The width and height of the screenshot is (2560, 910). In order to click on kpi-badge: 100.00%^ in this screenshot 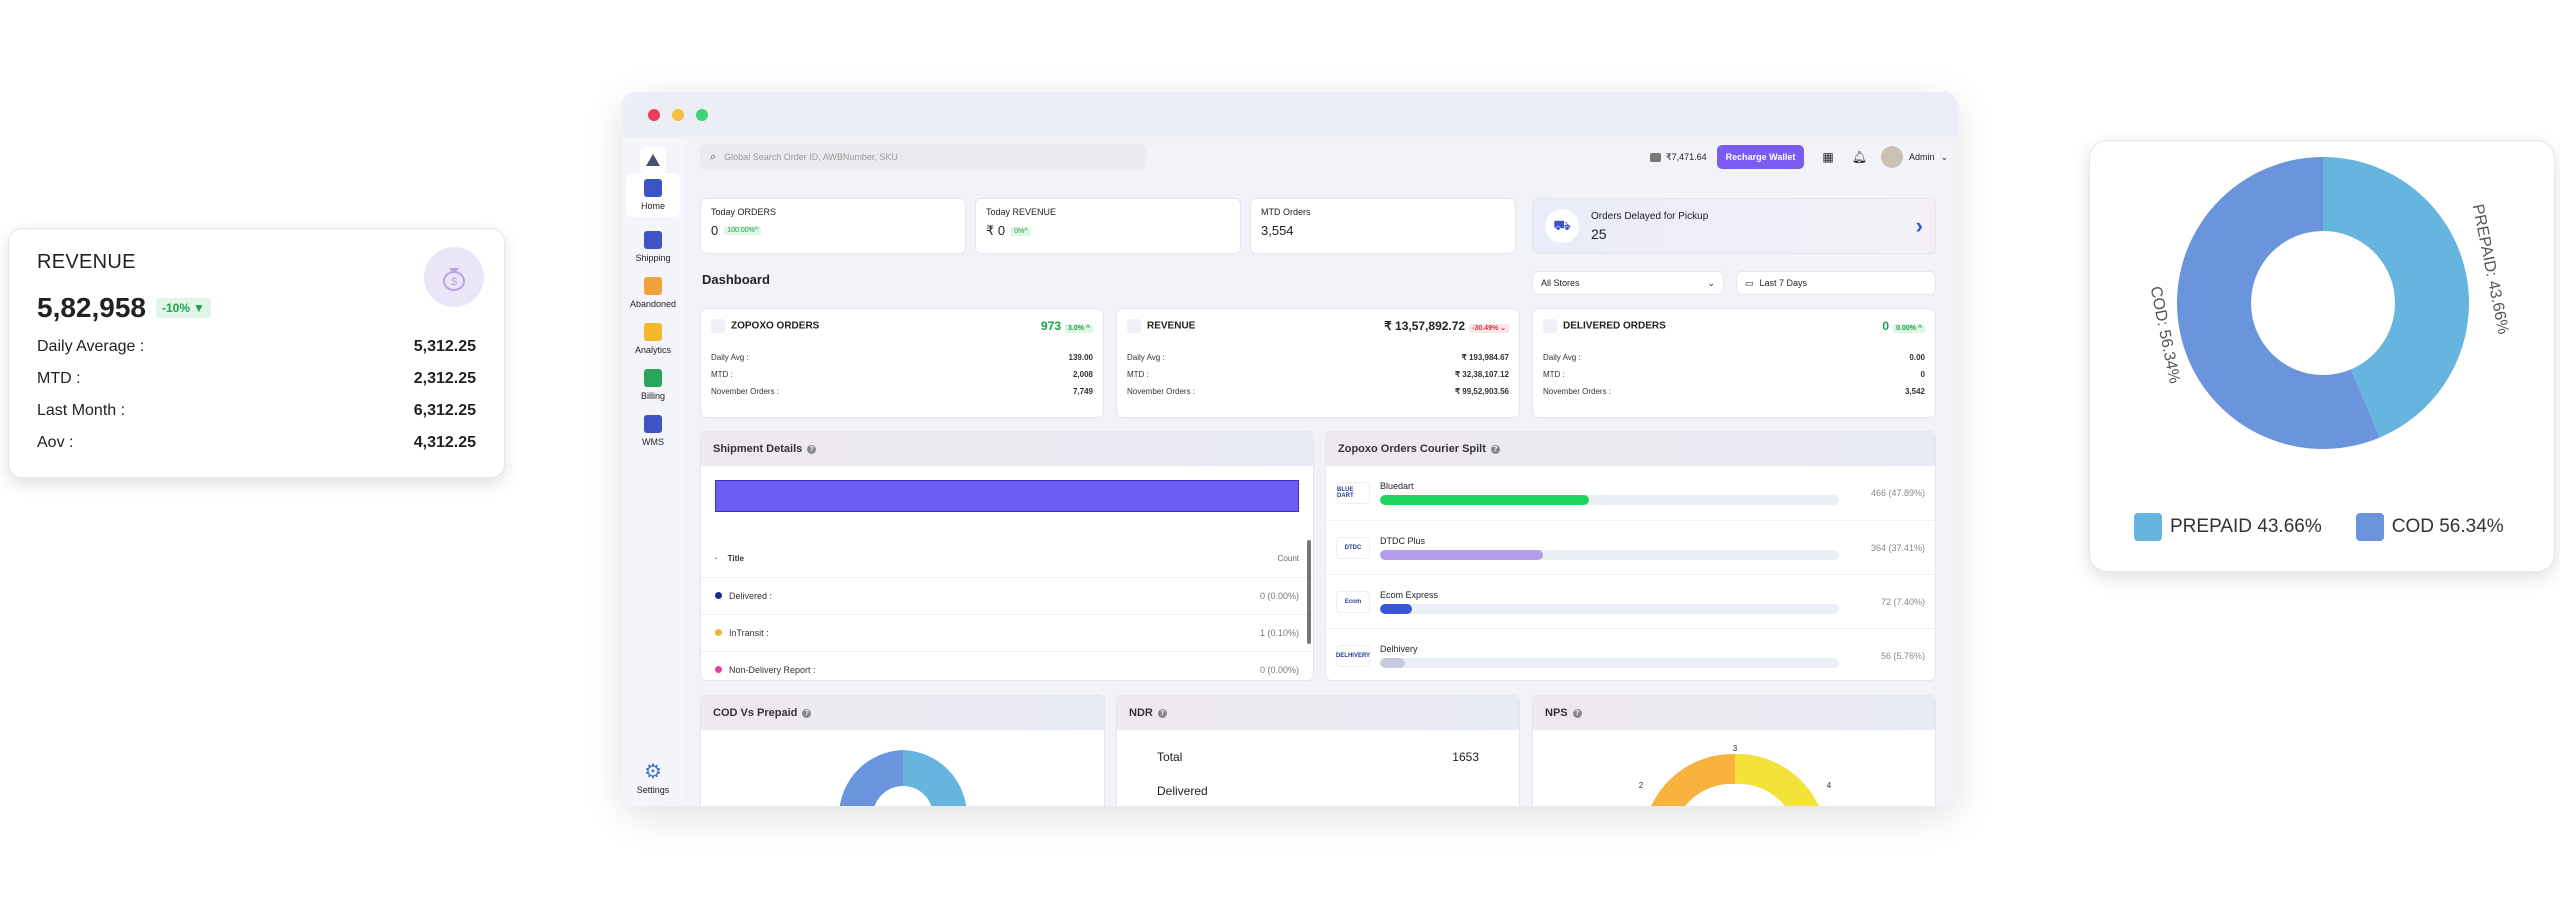, I will do `click(743, 230)`.